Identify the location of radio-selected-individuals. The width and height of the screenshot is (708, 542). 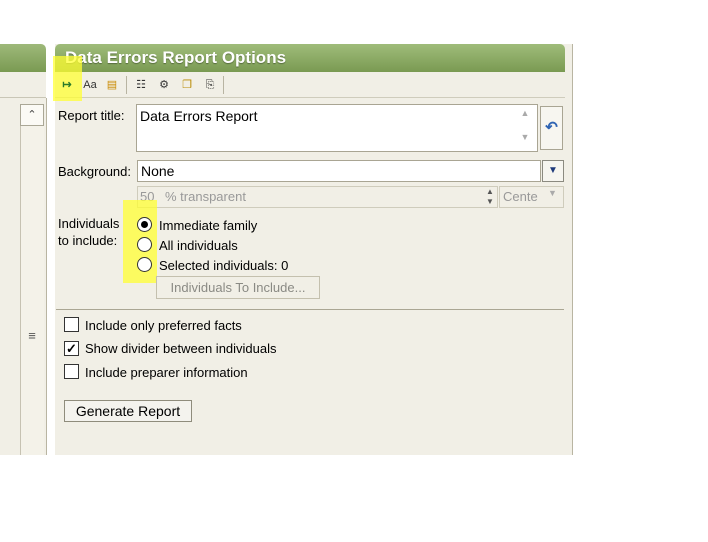
(144, 264).